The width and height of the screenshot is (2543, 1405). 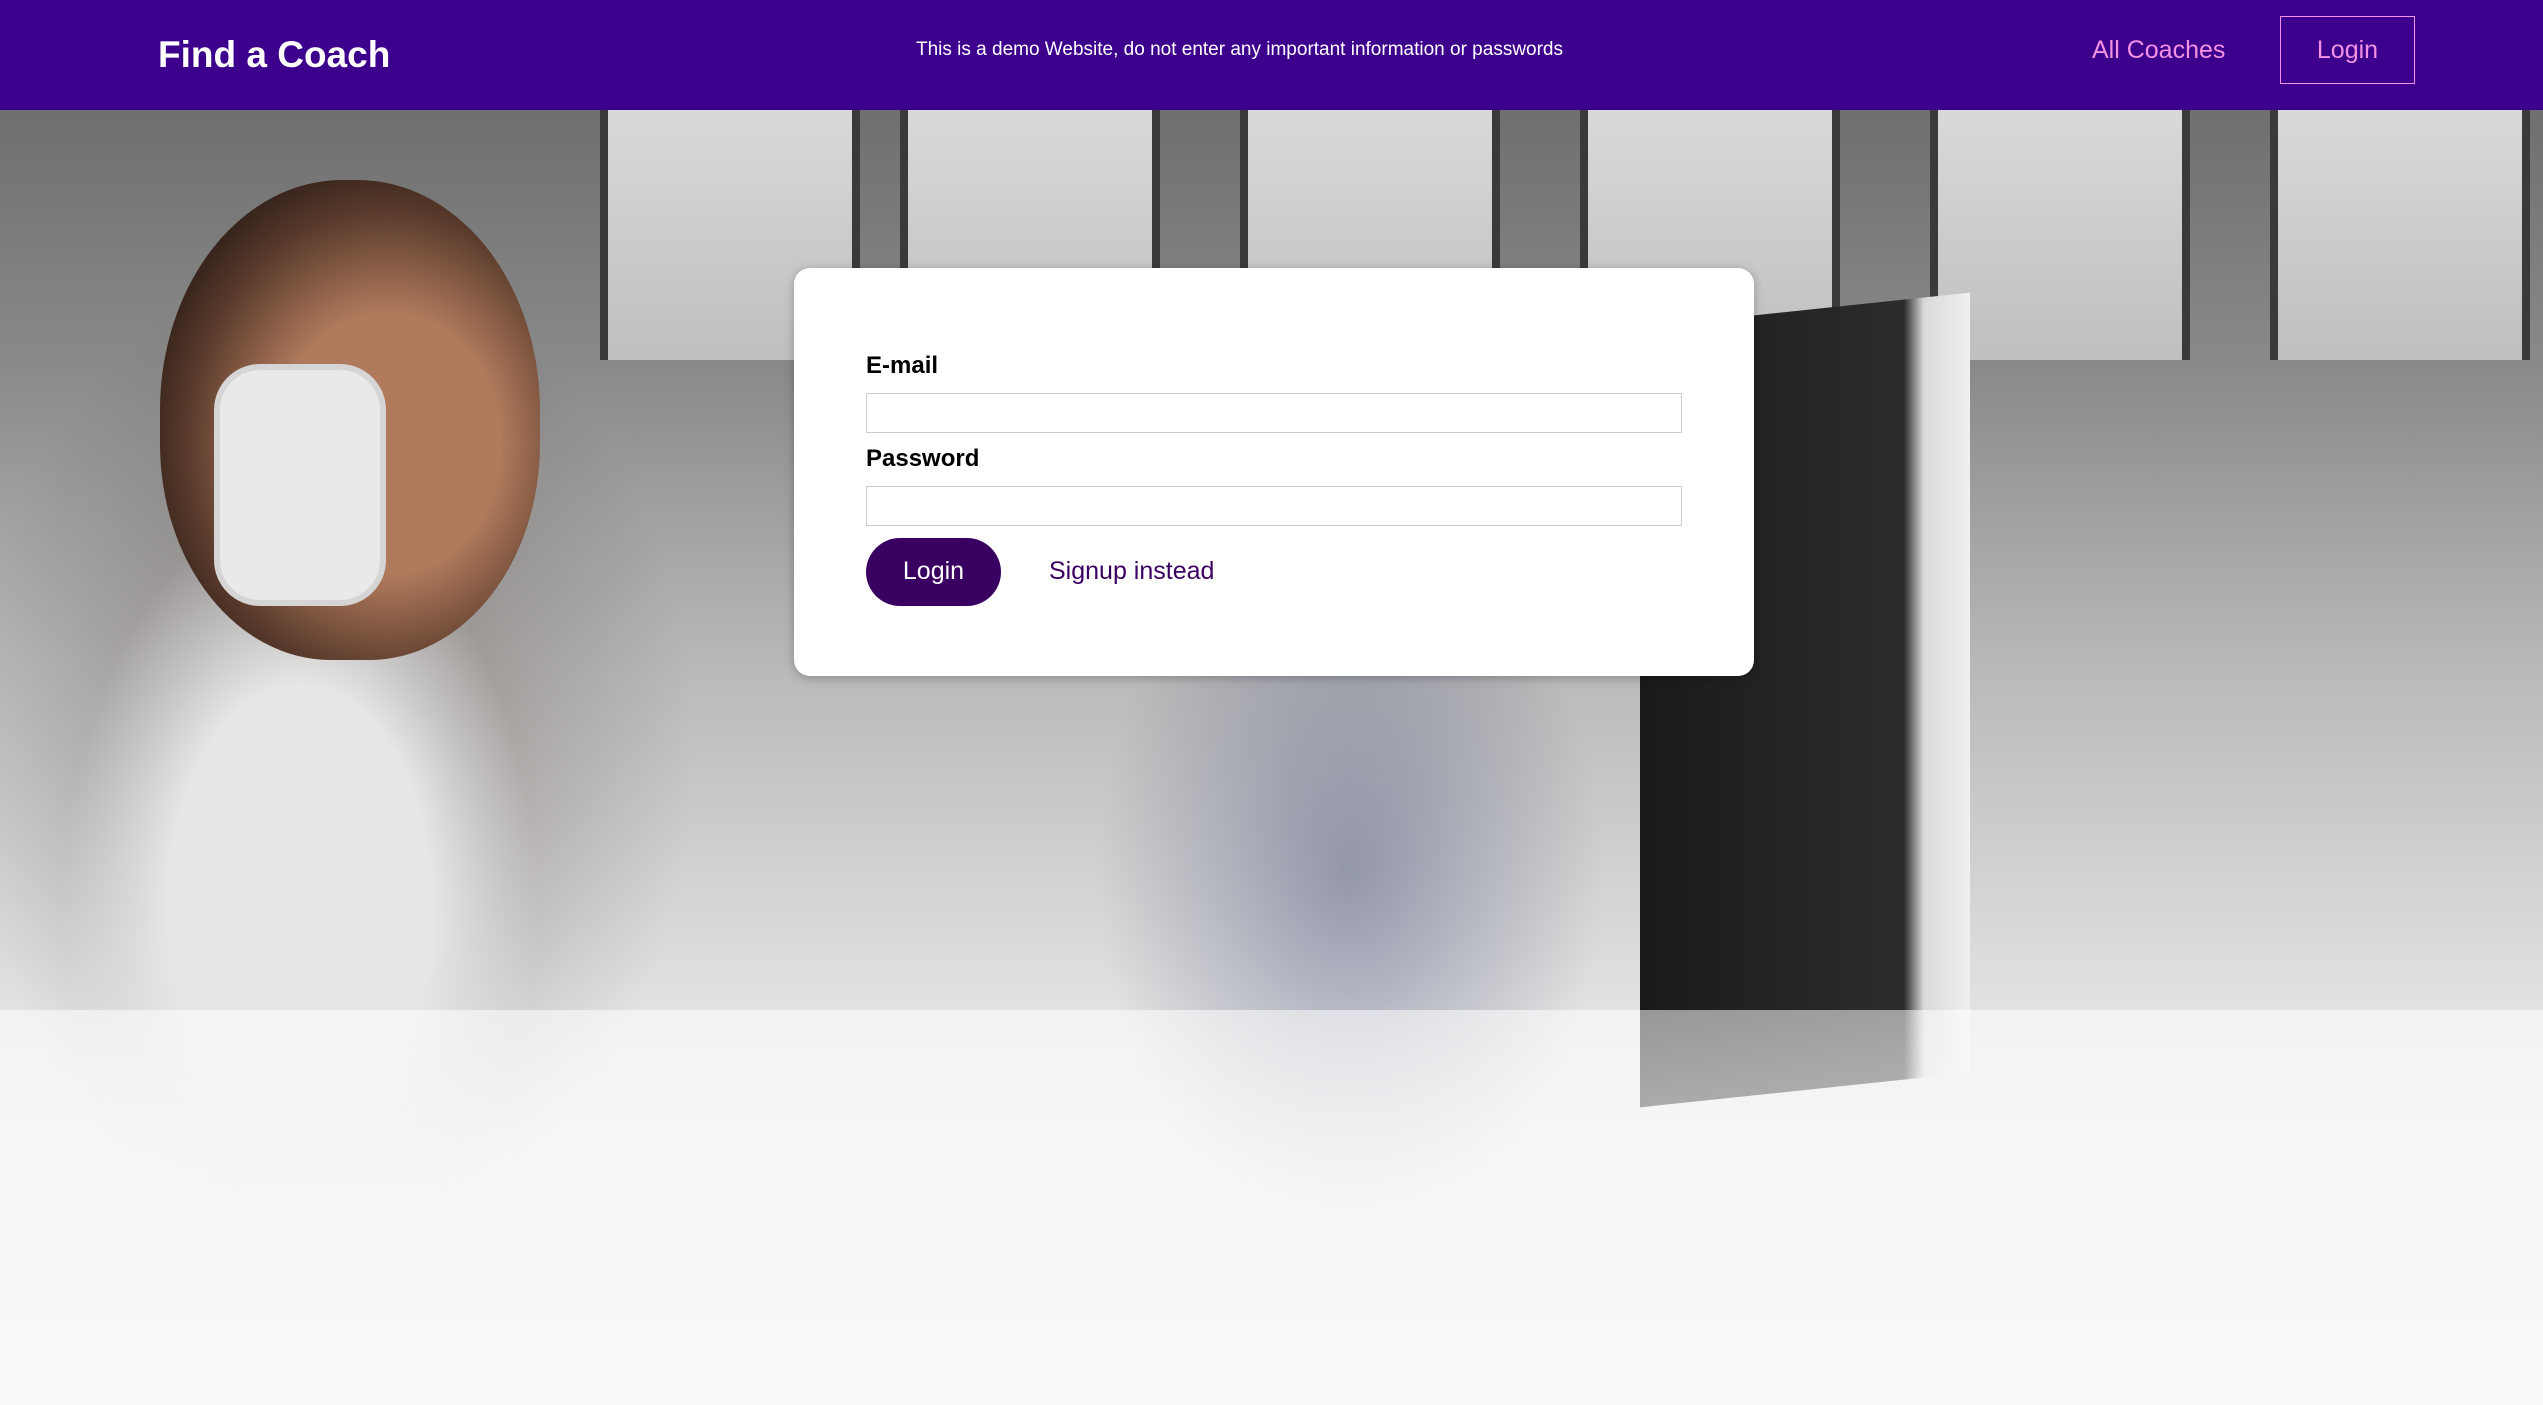 I want to click on email-label: E-mail, so click(x=902, y=365).